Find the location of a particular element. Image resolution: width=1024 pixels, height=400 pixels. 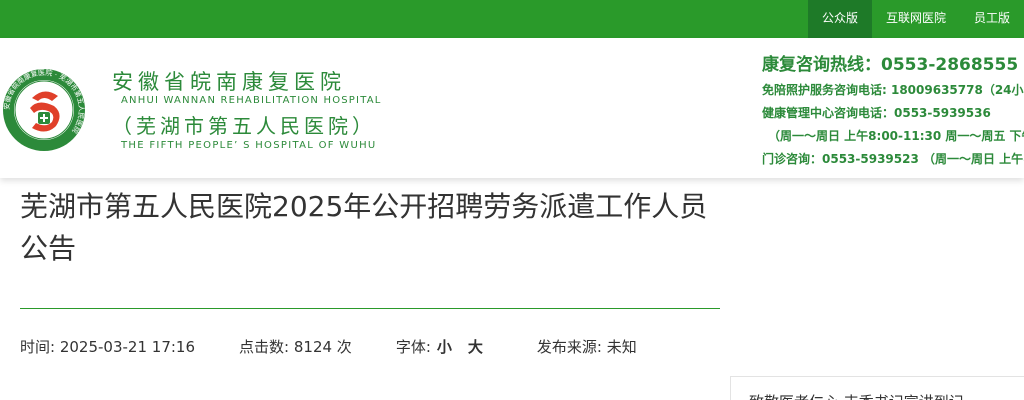

outpatient-phone: 门诊咨询：0553-5939523 （周一～周日 上午8 is located at coordinates (893, 159).